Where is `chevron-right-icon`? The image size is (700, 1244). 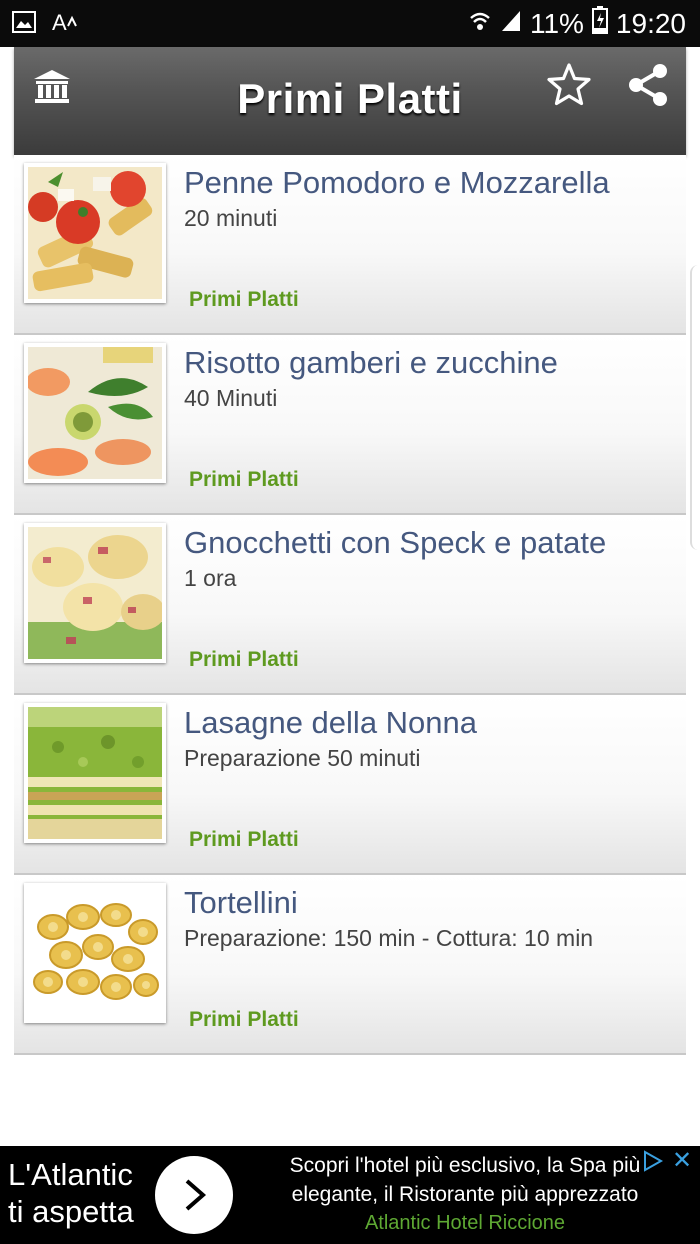 chevron-right-icon is located at coordinates (196, 1195).